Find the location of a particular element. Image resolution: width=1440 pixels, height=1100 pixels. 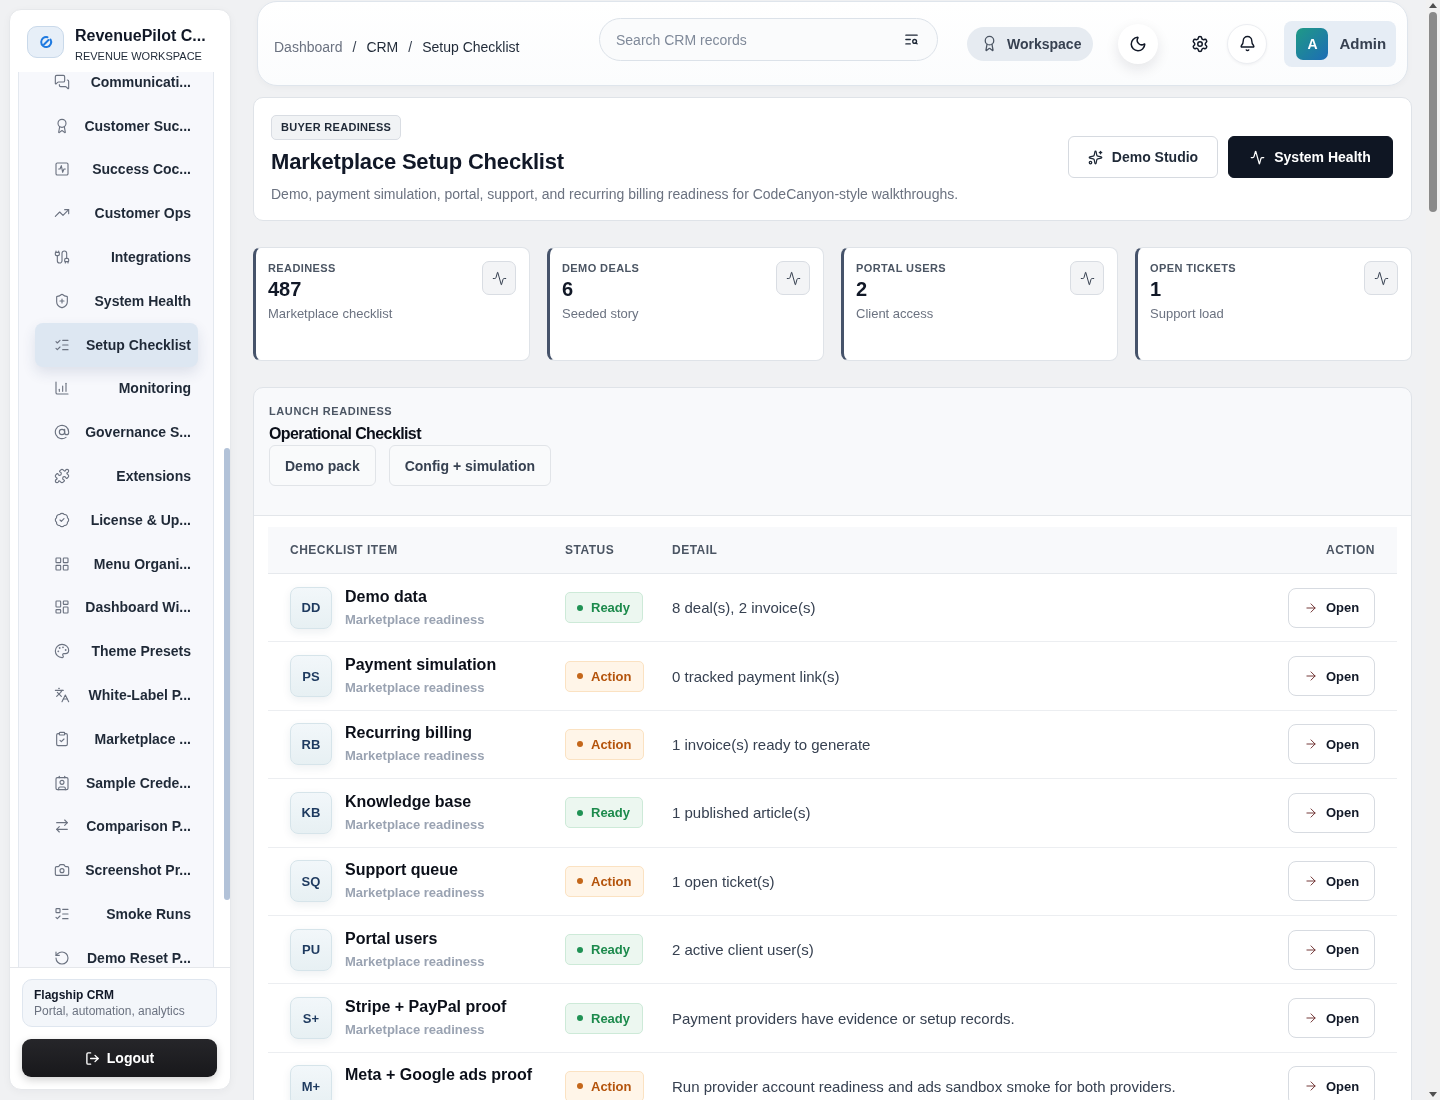

detail-text: 0 tracked payment link(s) is located at coordinates (756, 676).